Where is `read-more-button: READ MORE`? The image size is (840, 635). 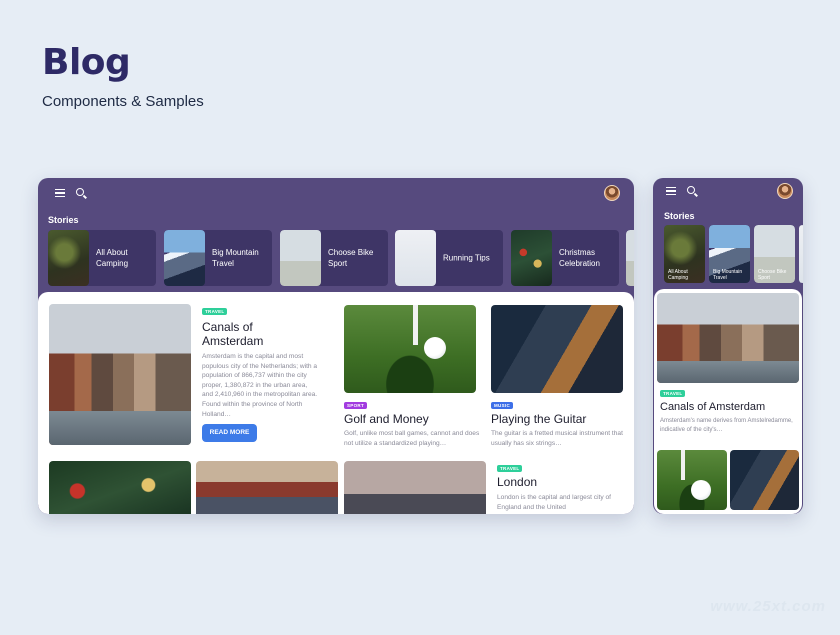 read-more-button: READ MORE is located at coordinates (229, 433).